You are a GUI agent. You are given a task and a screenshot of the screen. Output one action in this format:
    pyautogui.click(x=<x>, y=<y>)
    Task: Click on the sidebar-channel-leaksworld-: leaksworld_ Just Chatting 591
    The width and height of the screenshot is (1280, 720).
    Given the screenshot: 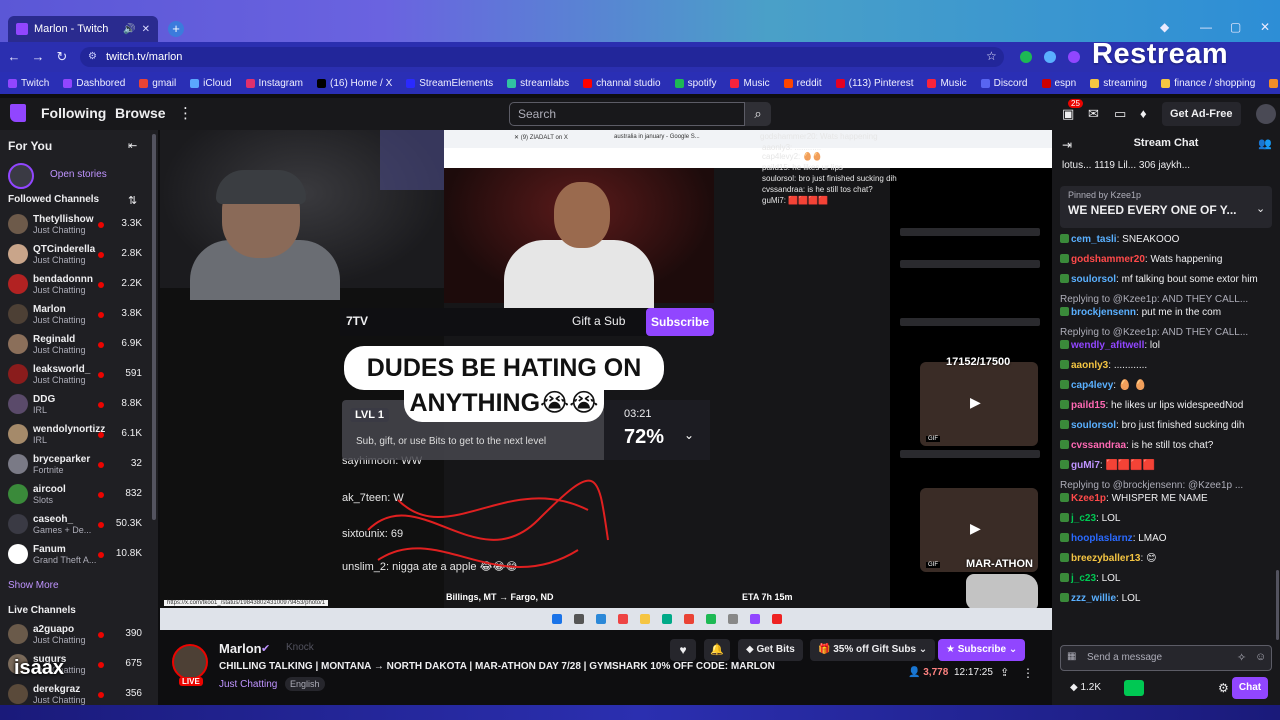 What is the action you would take?
    pyautogui.click(x=79, y=375)
    